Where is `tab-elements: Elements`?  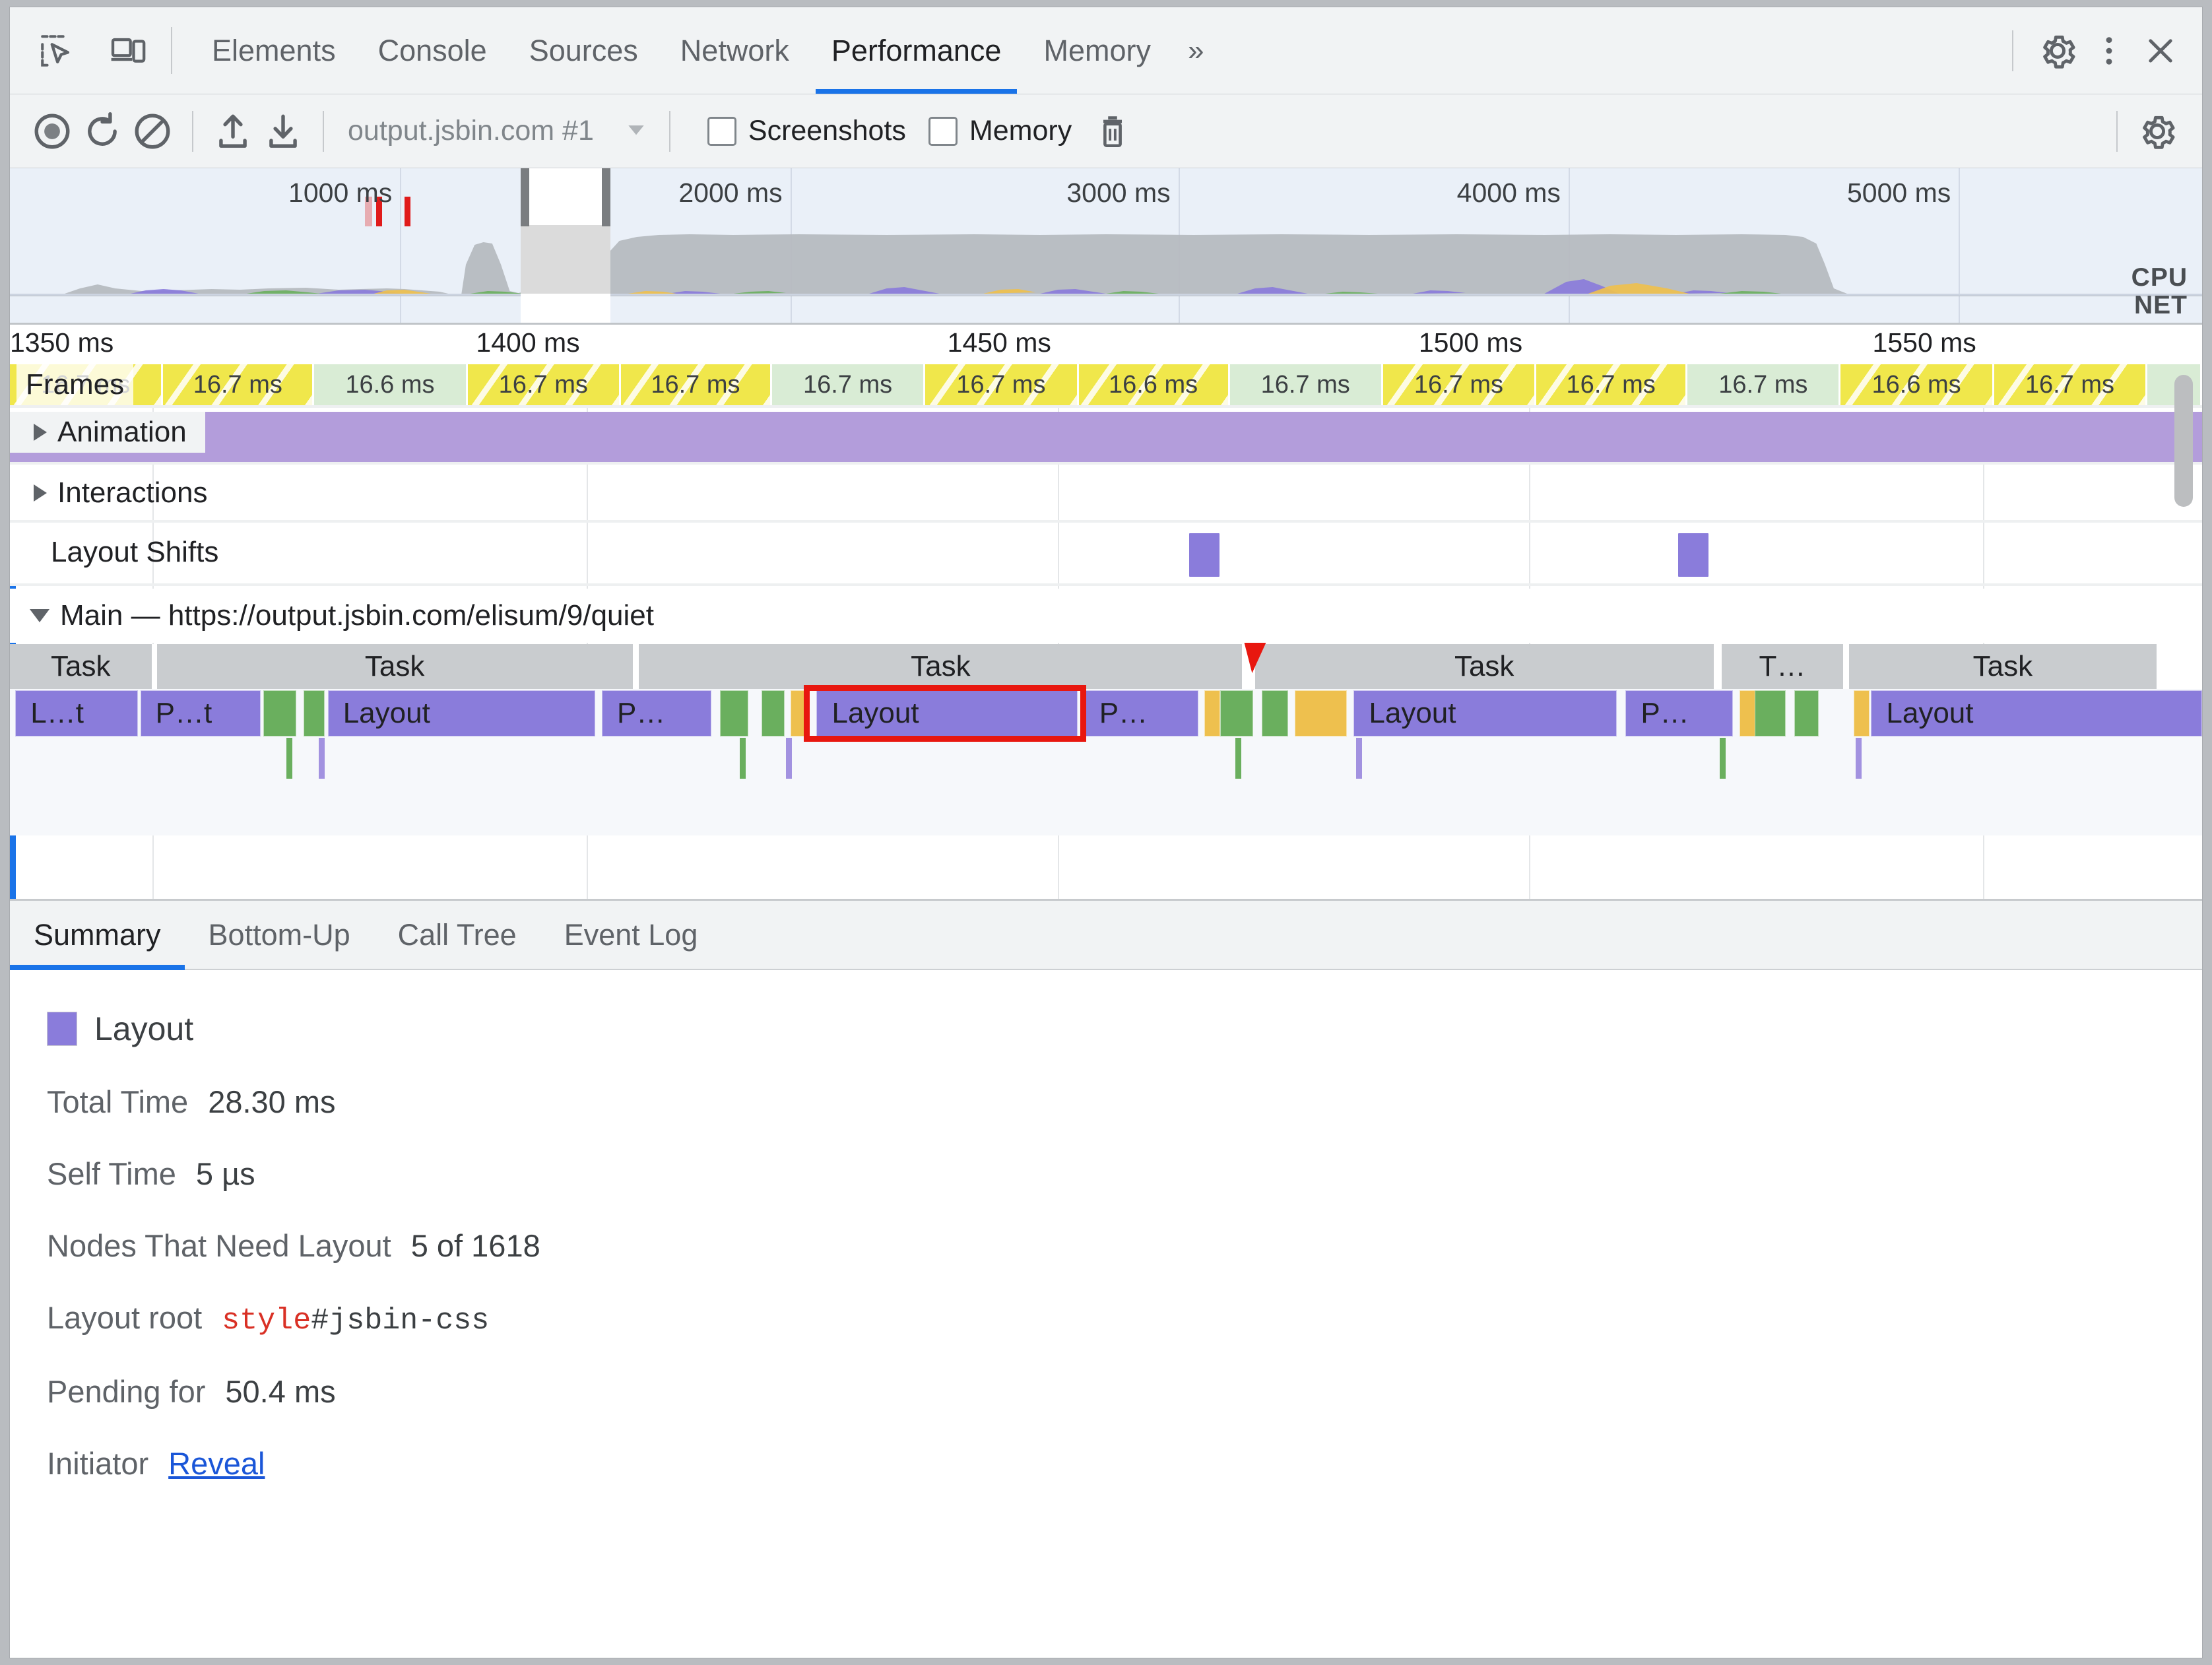 tab-elements: Elements is located at coordinates (274, 50).